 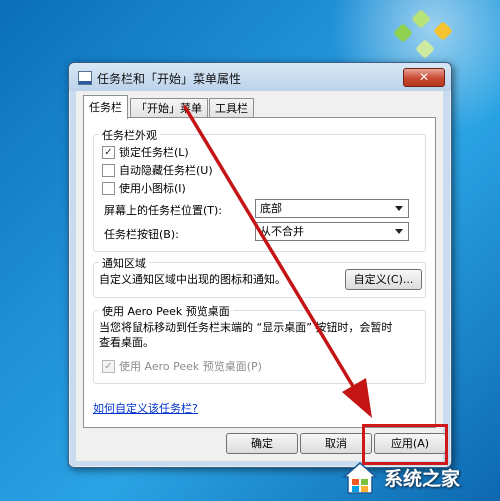 I want to click on taskbar-location-dropdown: 底部, so click(x=332, y=208).